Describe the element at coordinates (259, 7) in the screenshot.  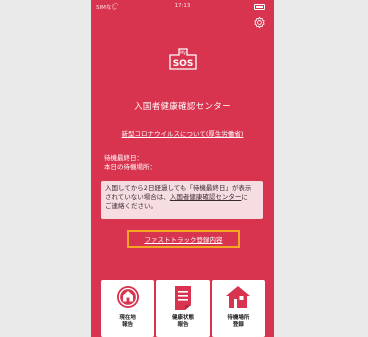
I see `battery-icon` at that location.